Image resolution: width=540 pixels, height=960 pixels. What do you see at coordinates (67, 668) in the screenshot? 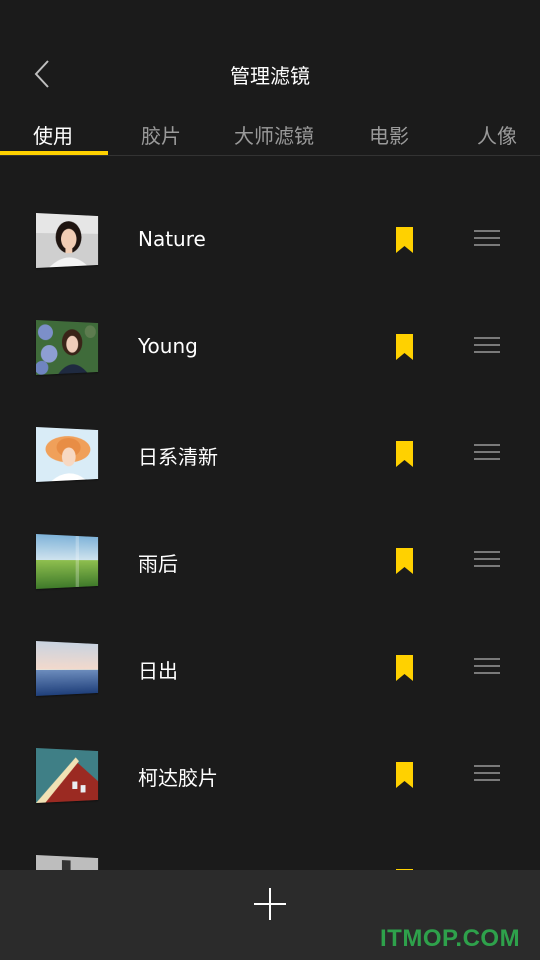
I see `sea-horizon-icon` at bounding box center [67, 668].